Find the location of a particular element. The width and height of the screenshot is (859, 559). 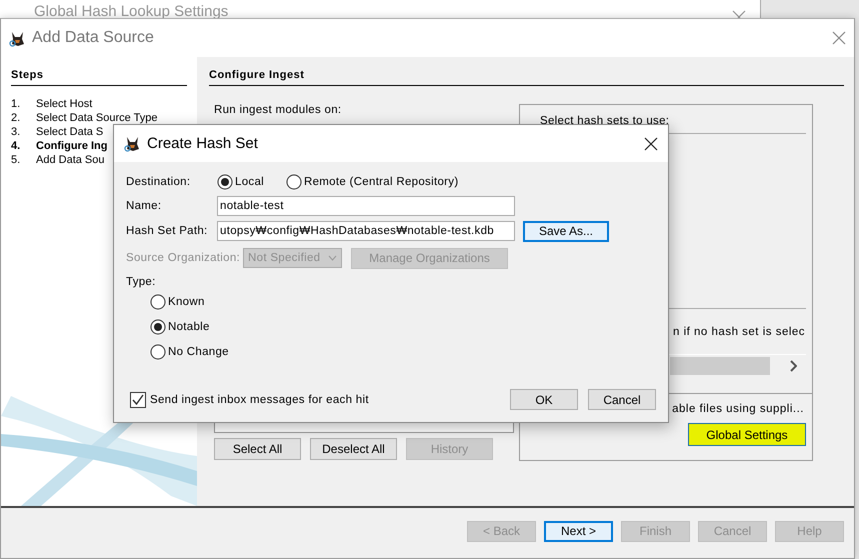

run-on-label: Run ingest modules on: is located at coordinates (278, 111).